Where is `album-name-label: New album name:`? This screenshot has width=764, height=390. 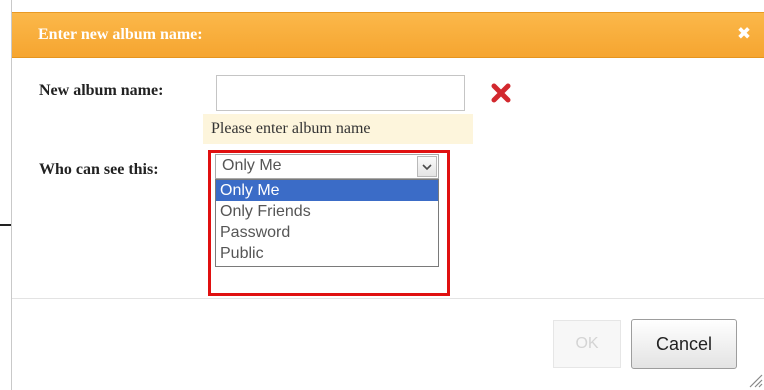
album-name-label: New album name: is located at coordinates (101, 90).